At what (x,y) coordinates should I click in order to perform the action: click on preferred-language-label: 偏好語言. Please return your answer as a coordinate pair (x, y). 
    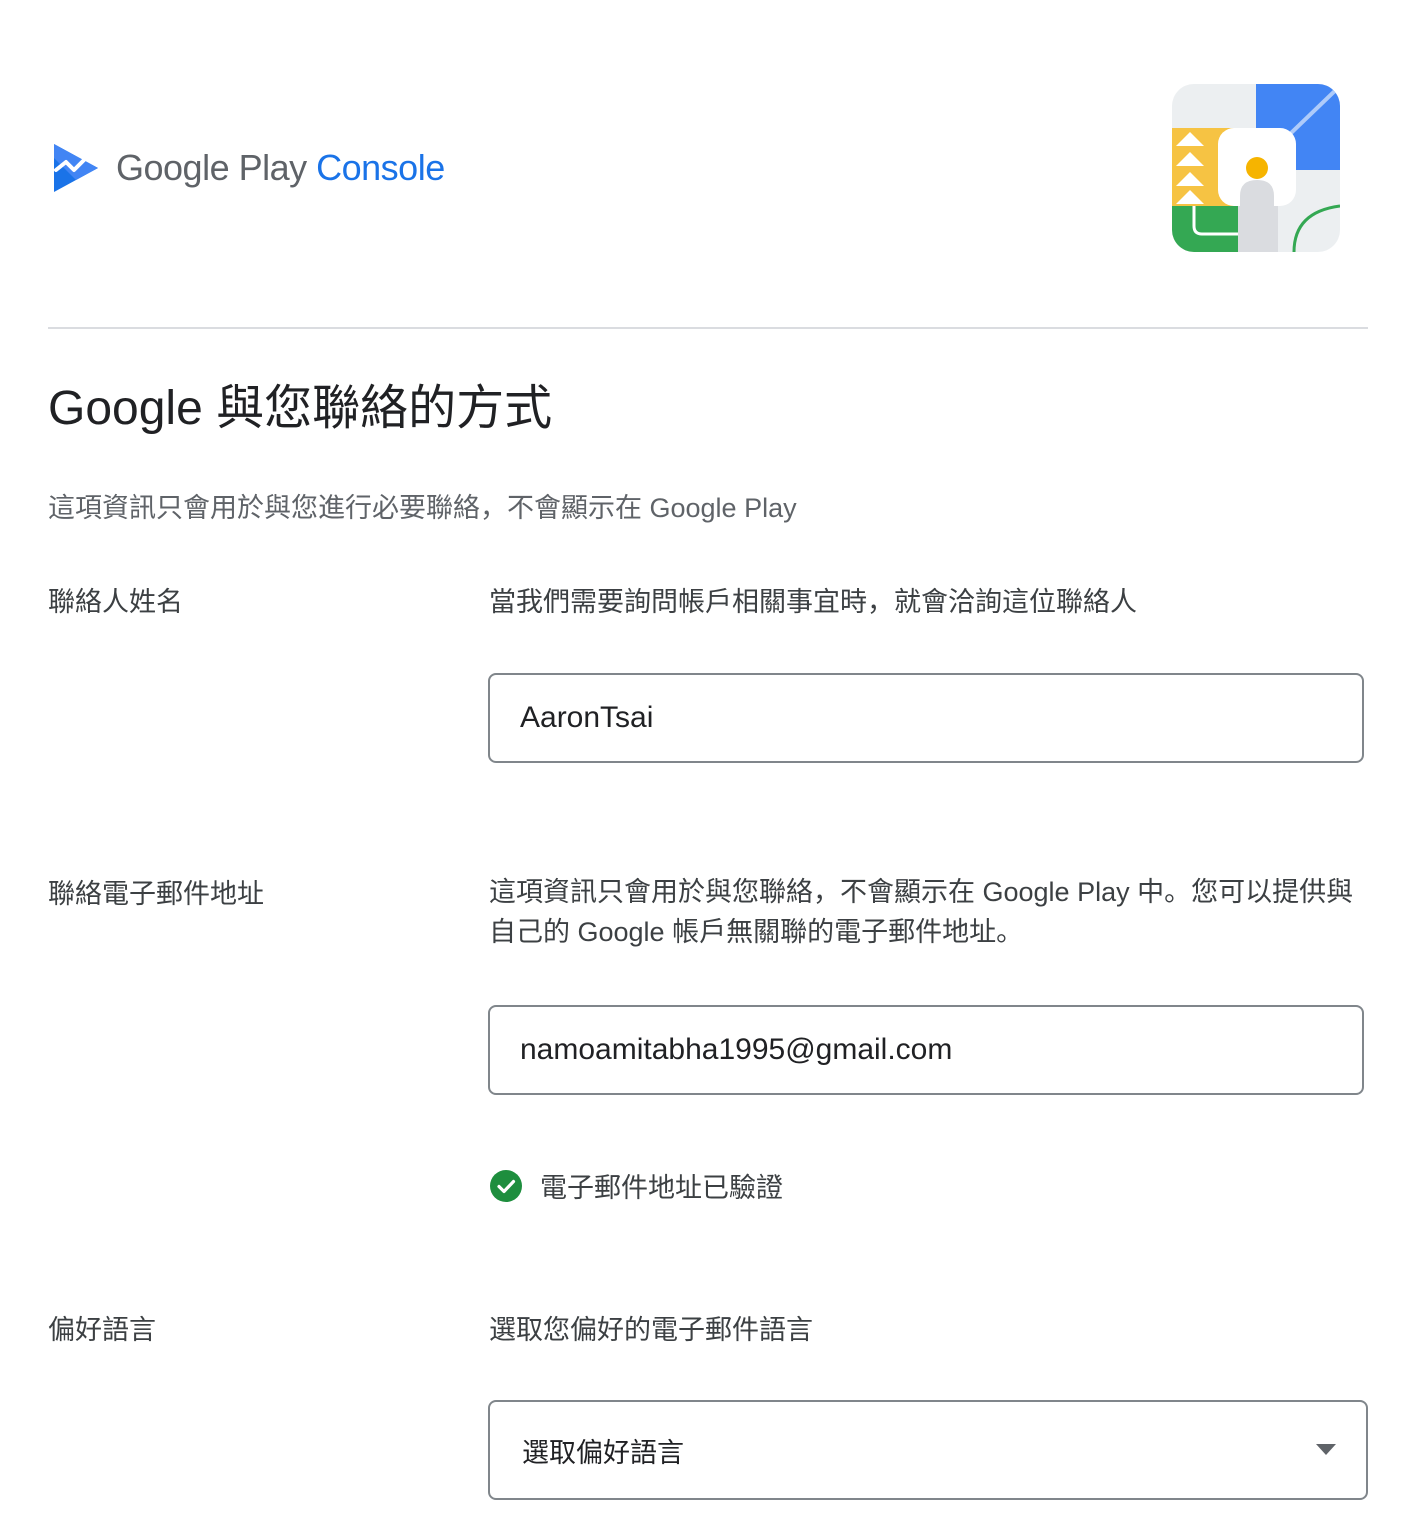
    Looking at the image, I should click on (102, 1330).